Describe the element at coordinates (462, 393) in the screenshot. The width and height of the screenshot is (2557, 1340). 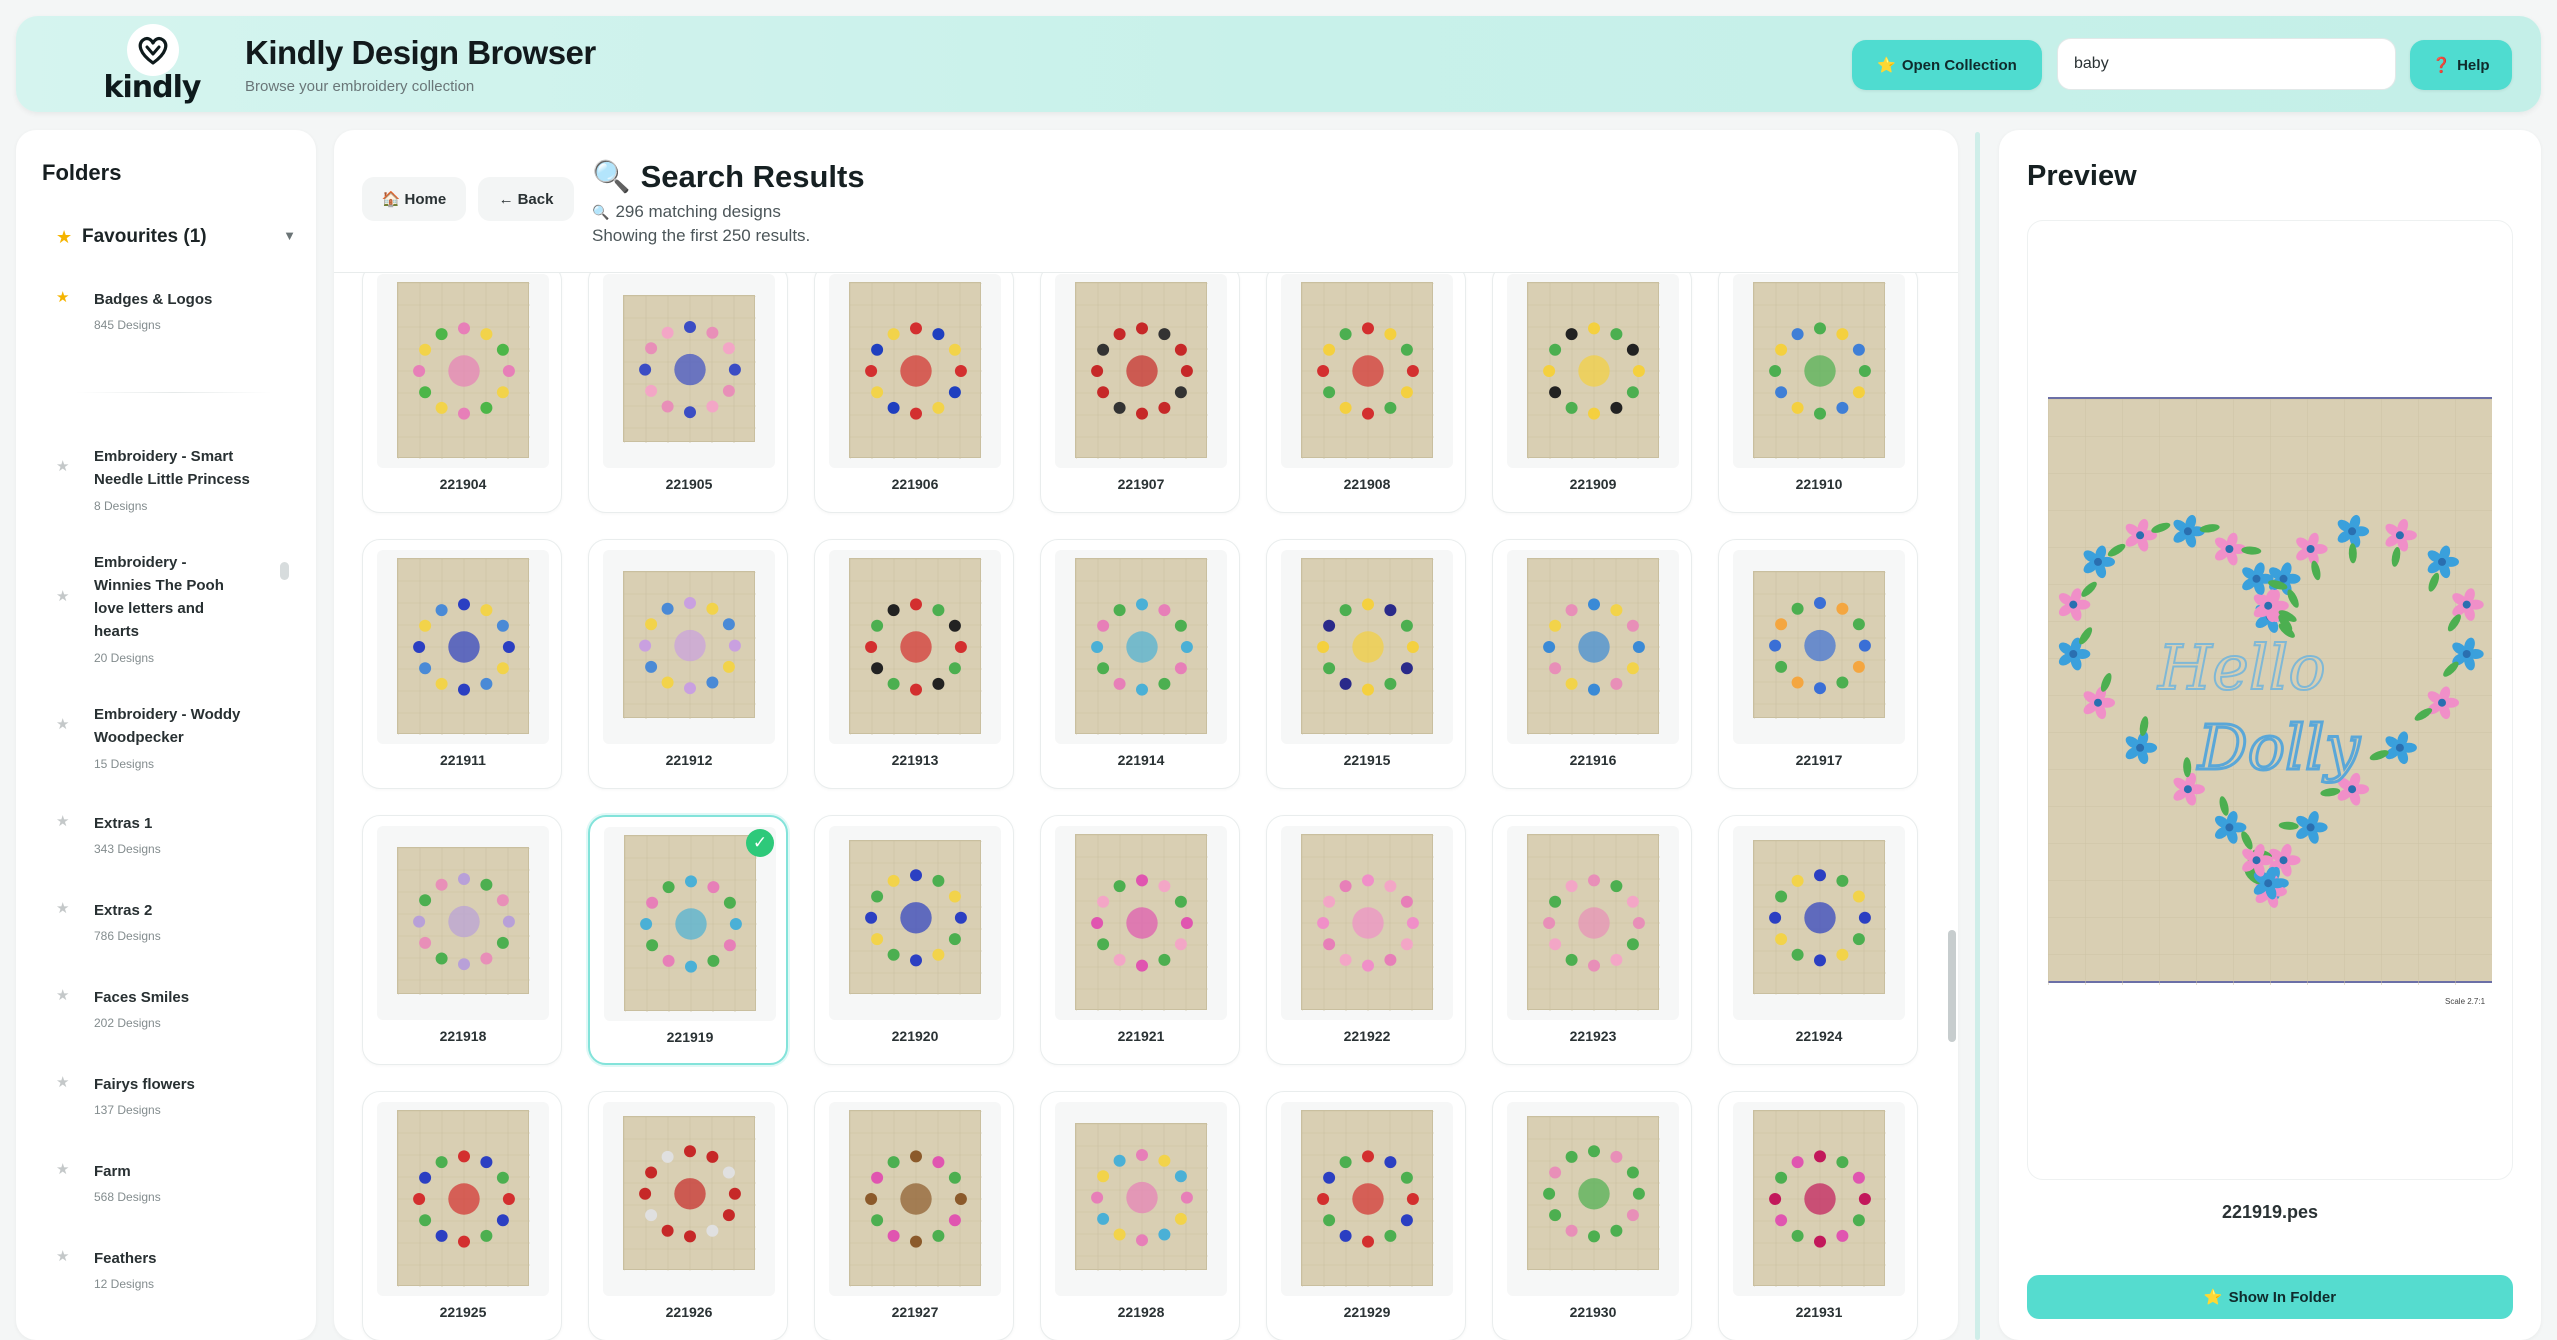
I see `design-card: 221904` at that location.